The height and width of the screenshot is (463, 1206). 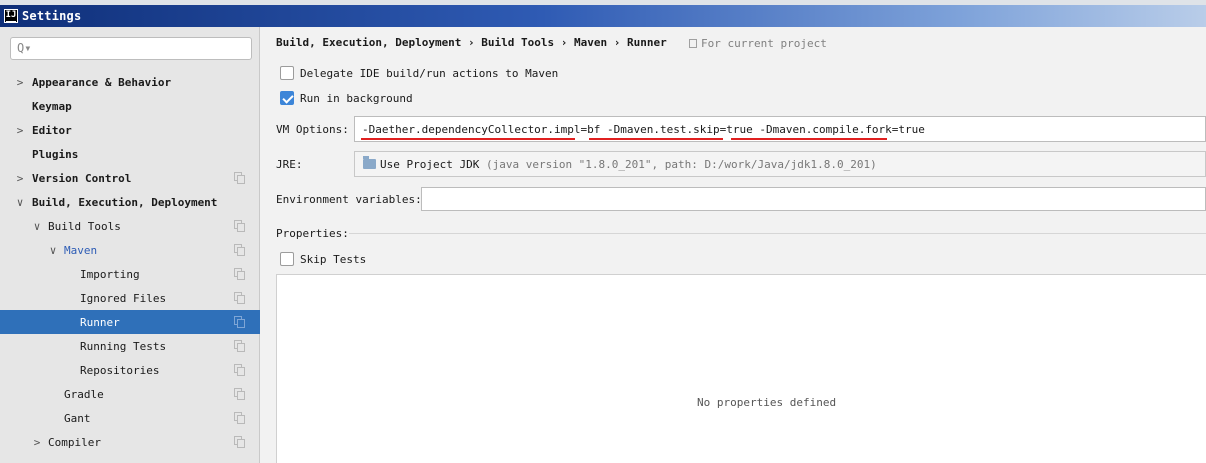 What do you see at coordinates (287, 73) in the screenshot?
I see `delegate-build-checkbox` at bounding box center [287, 73].